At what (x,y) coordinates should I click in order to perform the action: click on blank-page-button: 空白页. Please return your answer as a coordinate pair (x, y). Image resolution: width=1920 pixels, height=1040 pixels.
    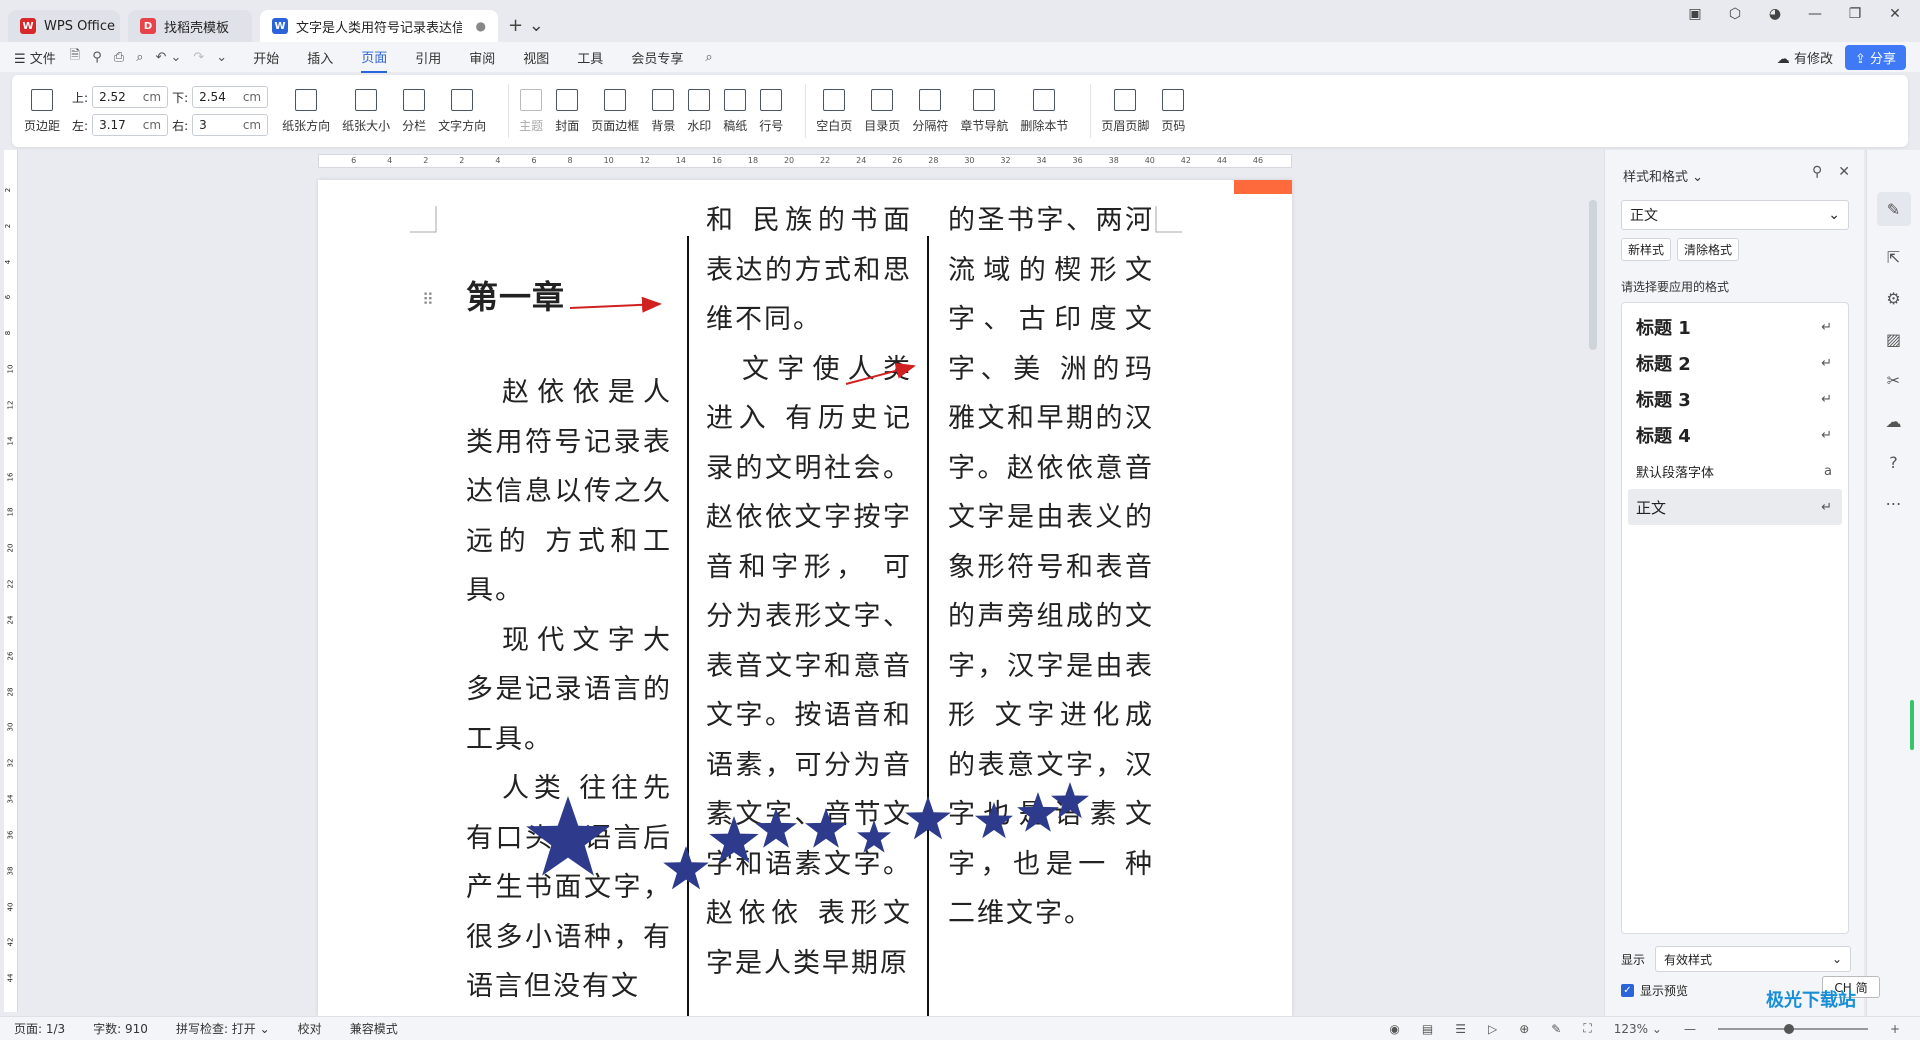
    Looking at the image, I should click on (834, 111).